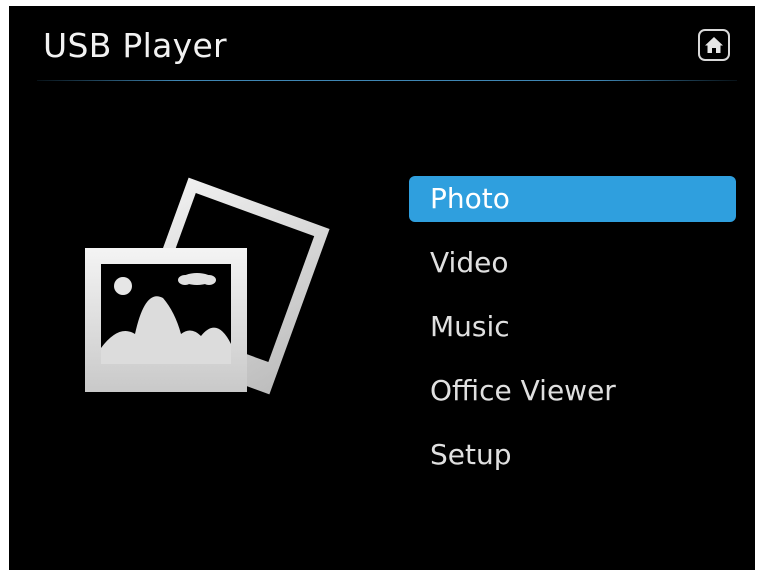 Image resolution: width=762 pixels, height=576 pixels. I want to click on menu-item-label: Setup, so click(471, 454).